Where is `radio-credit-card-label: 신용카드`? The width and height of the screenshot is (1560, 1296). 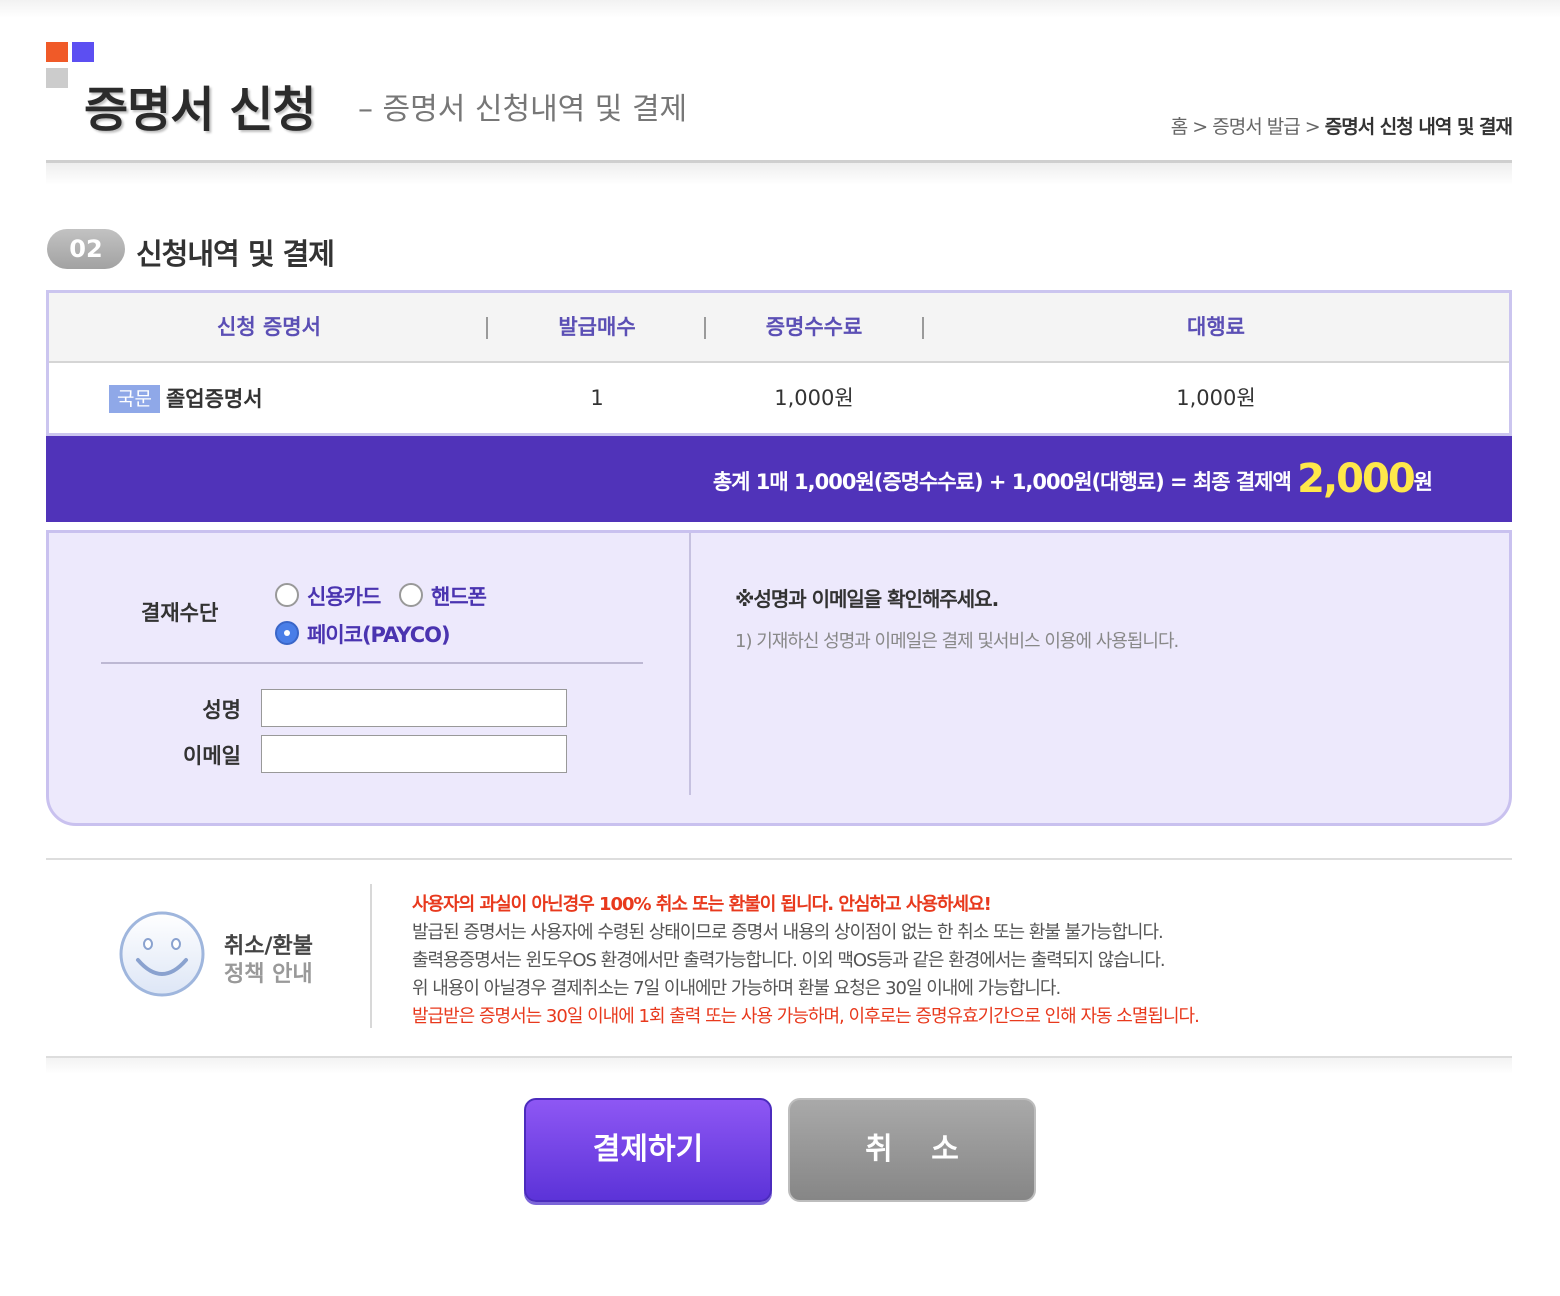 radio-credit-card-label: 신용카드 is located at coordinates (344, 596).